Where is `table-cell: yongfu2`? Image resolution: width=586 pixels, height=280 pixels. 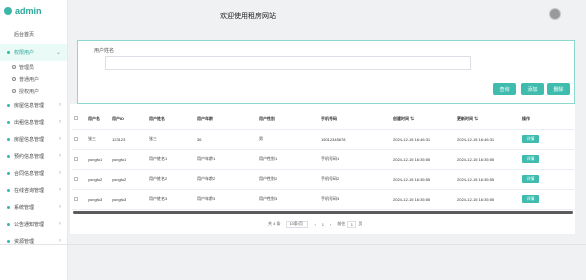
table-cell: yongfu2 is located at coordinates (98, 179).